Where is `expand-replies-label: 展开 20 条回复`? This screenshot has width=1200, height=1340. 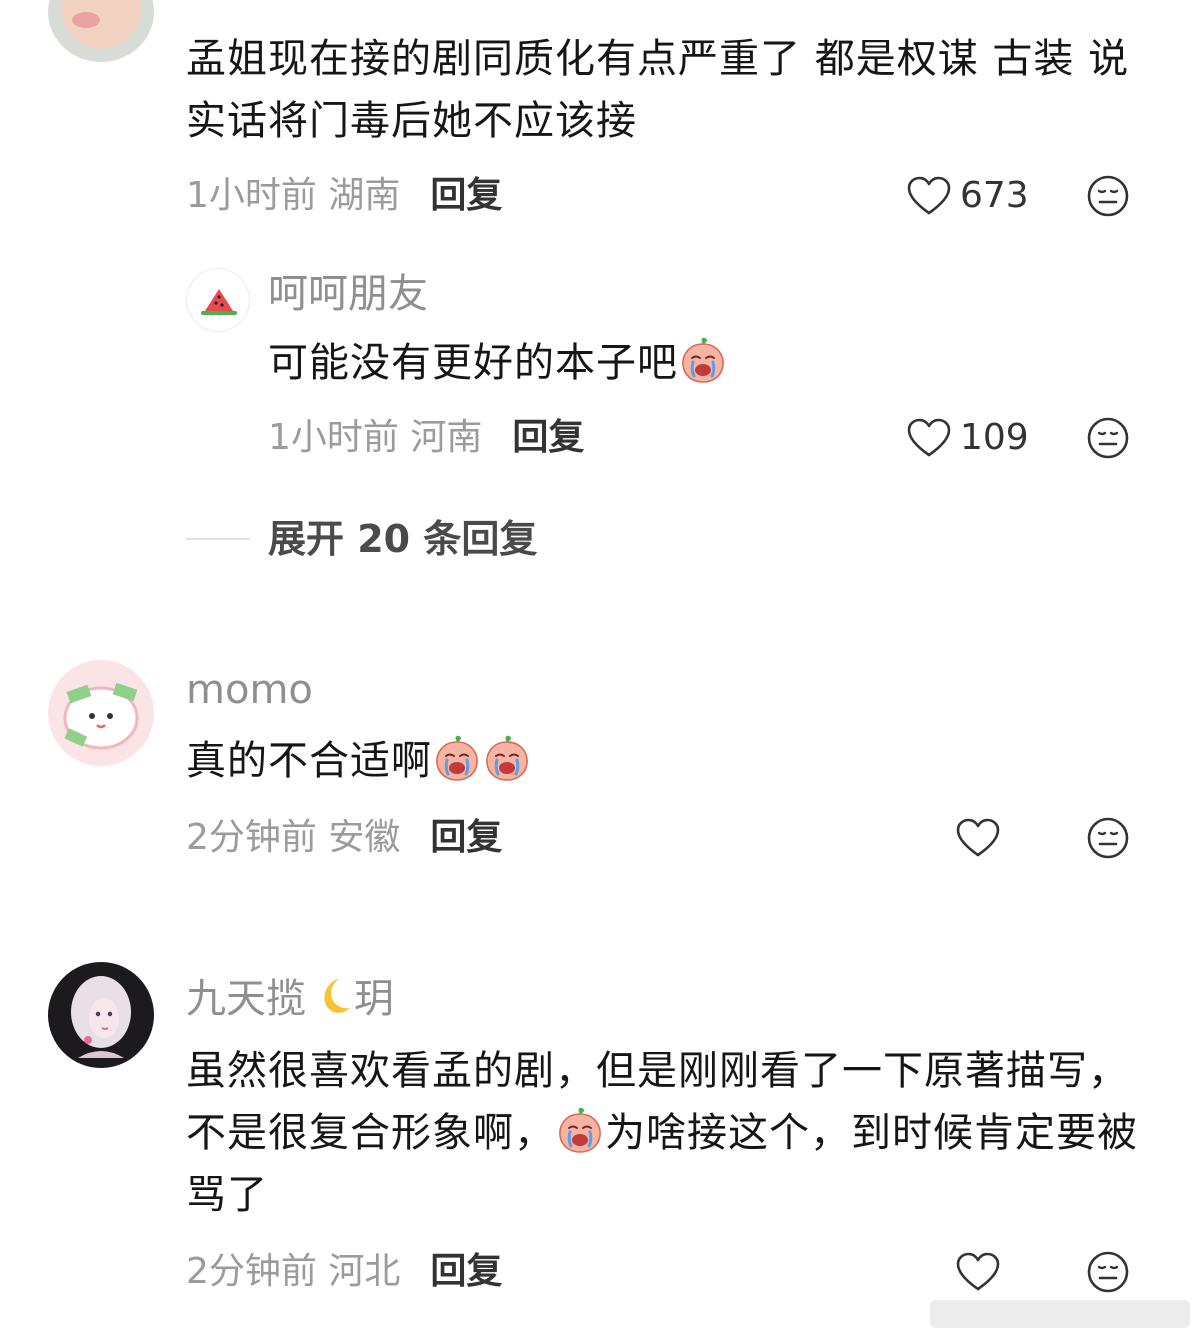 expand-replies-label: 展开 20 条回复 is located at coordinates (403, 539).